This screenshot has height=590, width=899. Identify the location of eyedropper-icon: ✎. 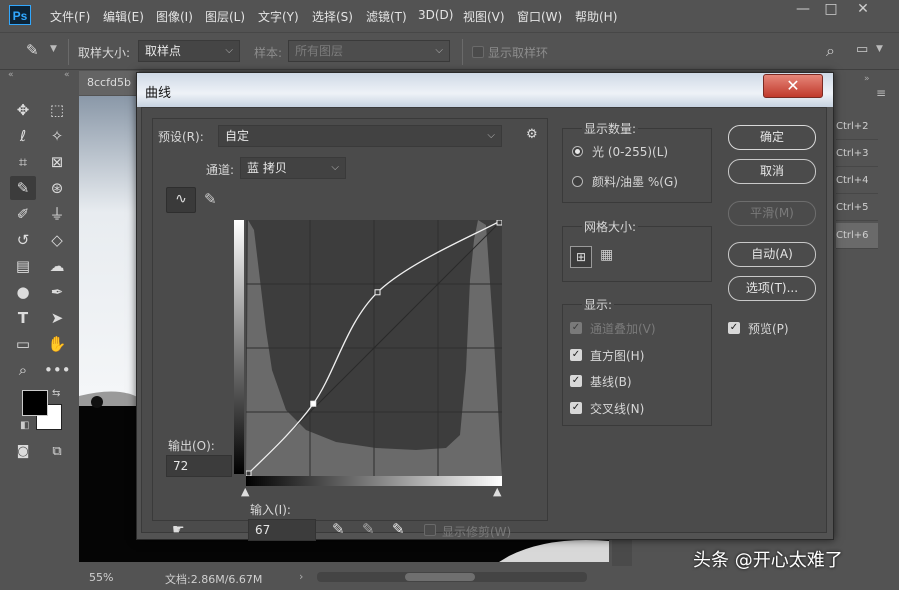
(32, 50).